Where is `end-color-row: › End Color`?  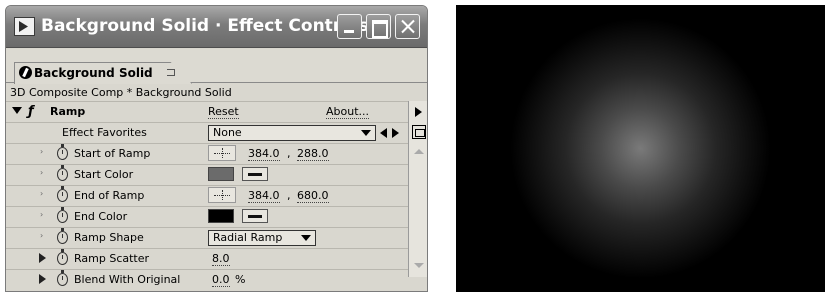
end-color-row: › End Color is located at coordinates (207, 216).